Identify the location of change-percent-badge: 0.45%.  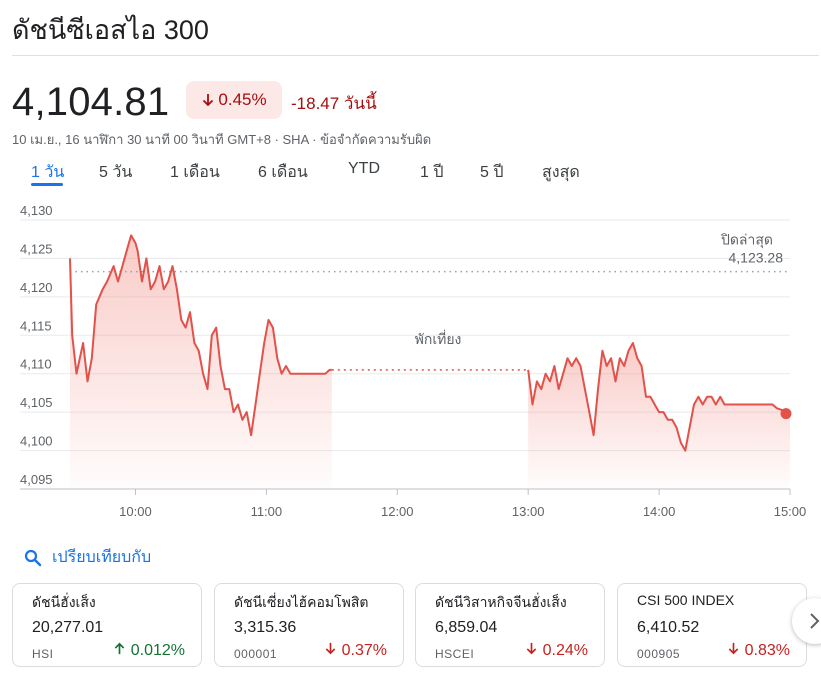
(234, 100).